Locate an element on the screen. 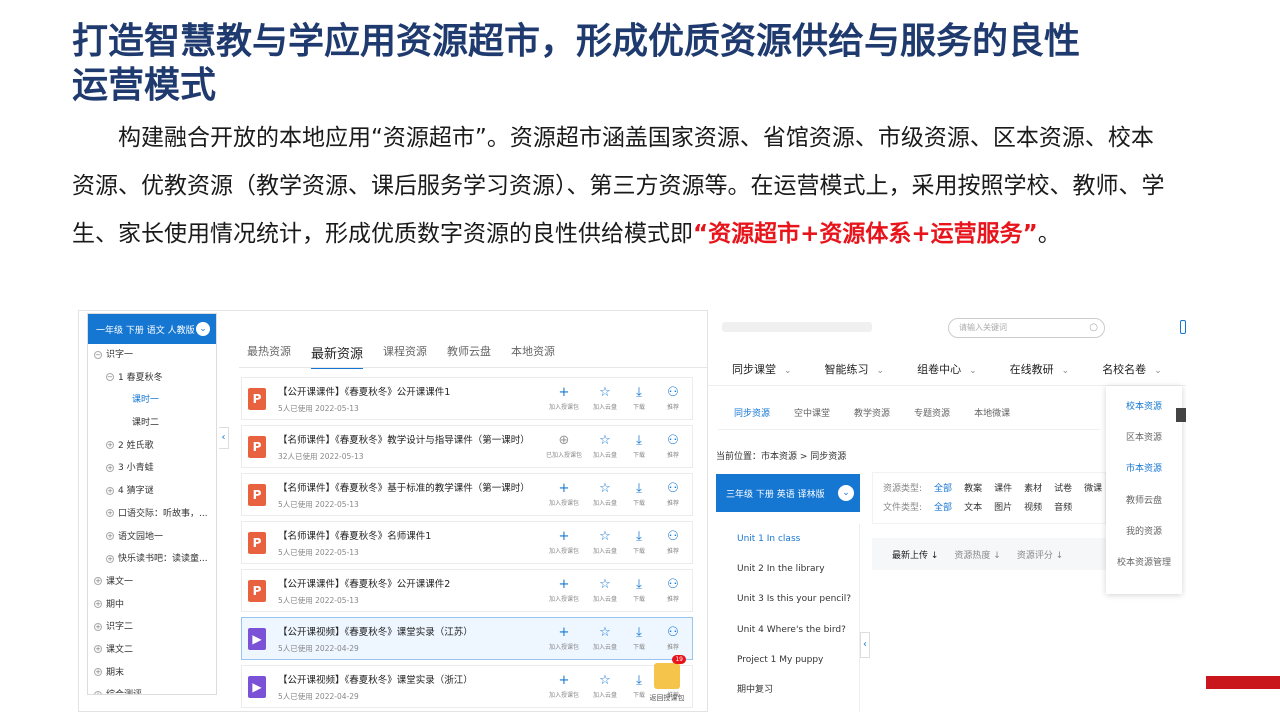  return-basket-button: 19 返回授课包 is located at coordinates (667, 679).